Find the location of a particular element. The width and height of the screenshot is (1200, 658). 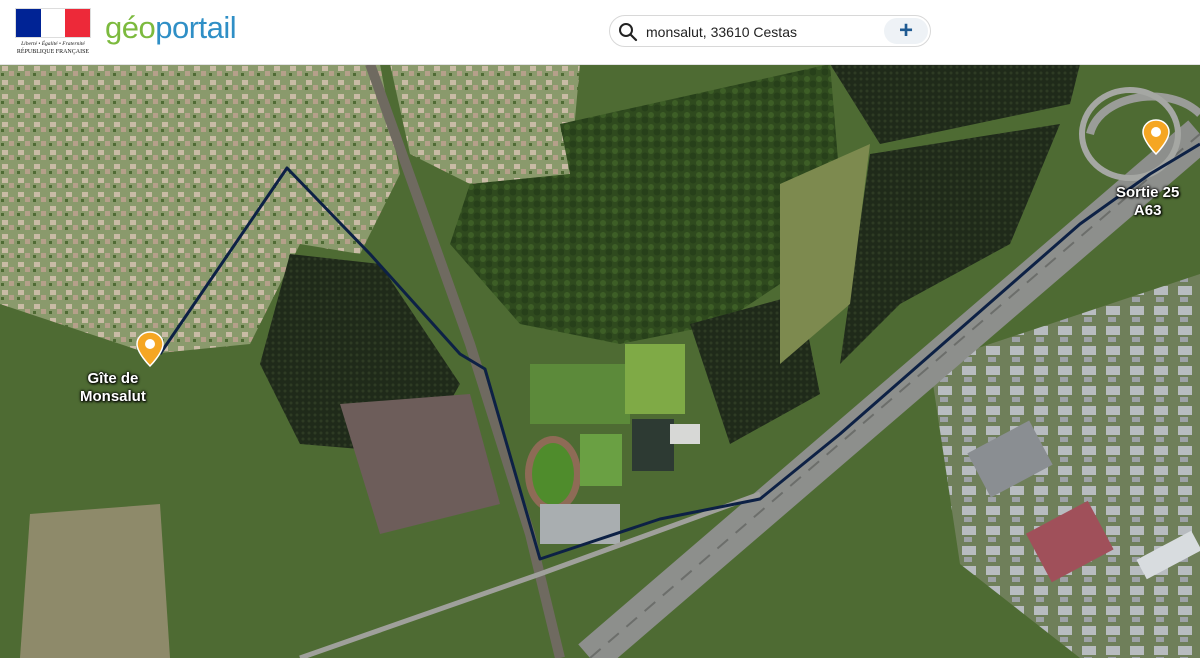

marker-sortie-icon is located at coordinates (1156, 137).